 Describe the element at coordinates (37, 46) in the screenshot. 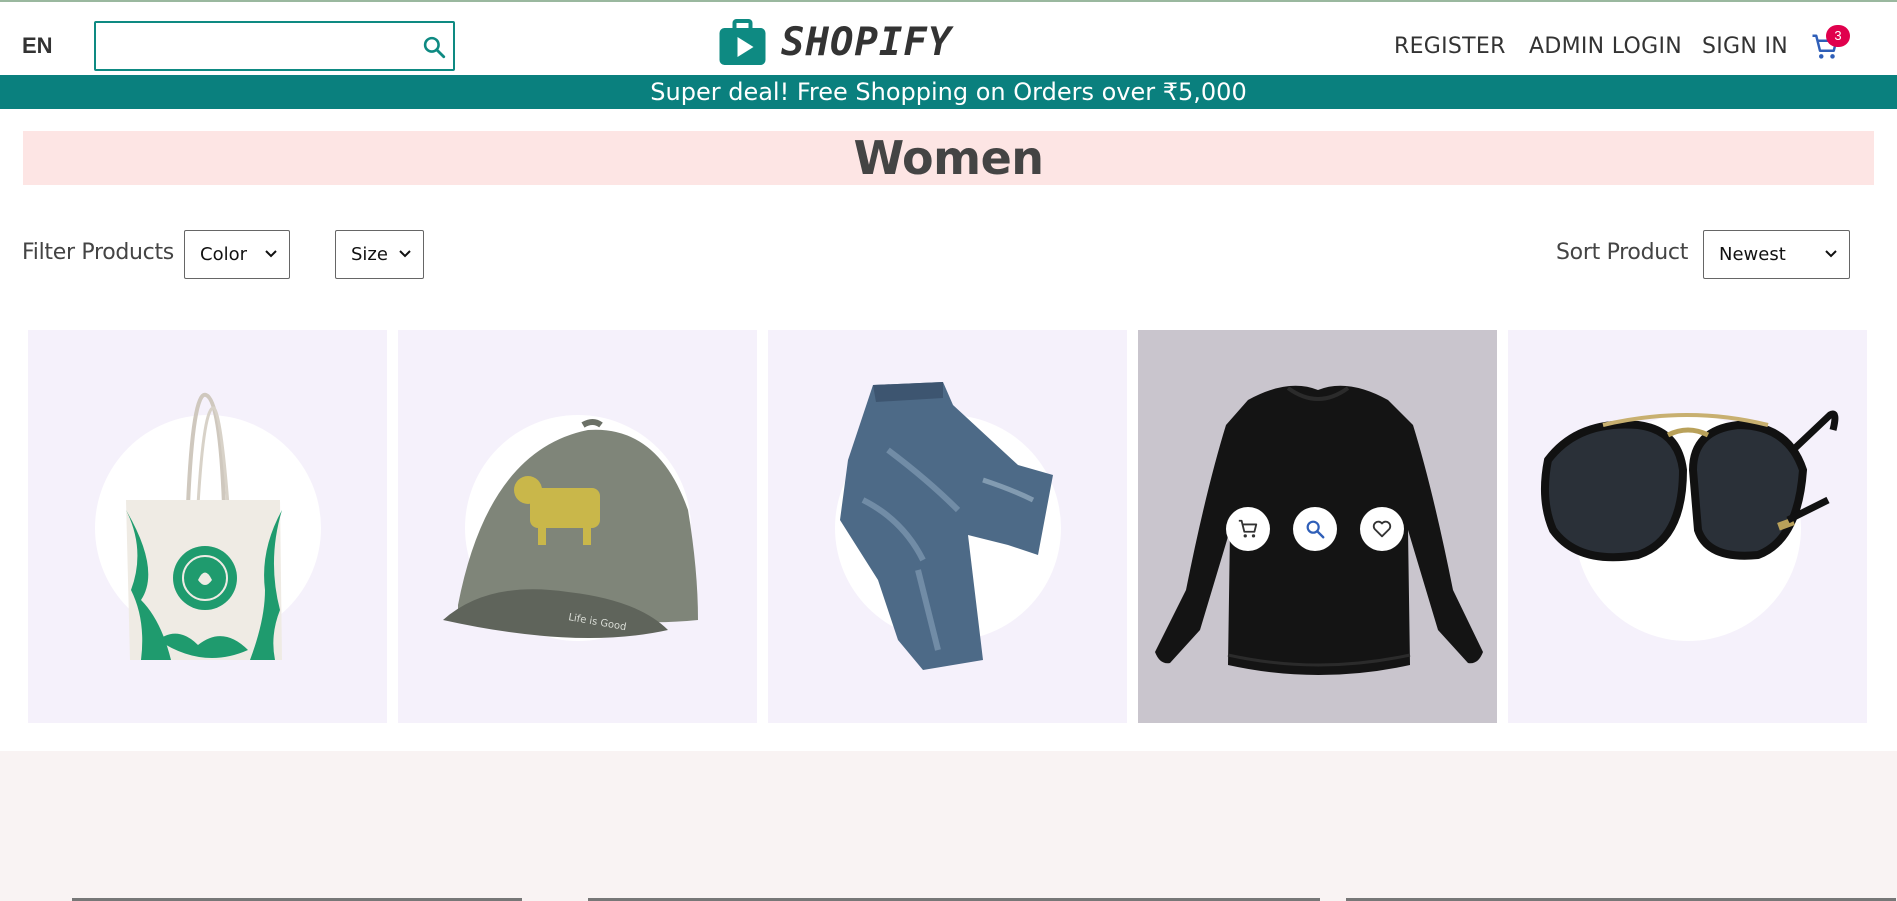

I see `language-label: EN` at that location.